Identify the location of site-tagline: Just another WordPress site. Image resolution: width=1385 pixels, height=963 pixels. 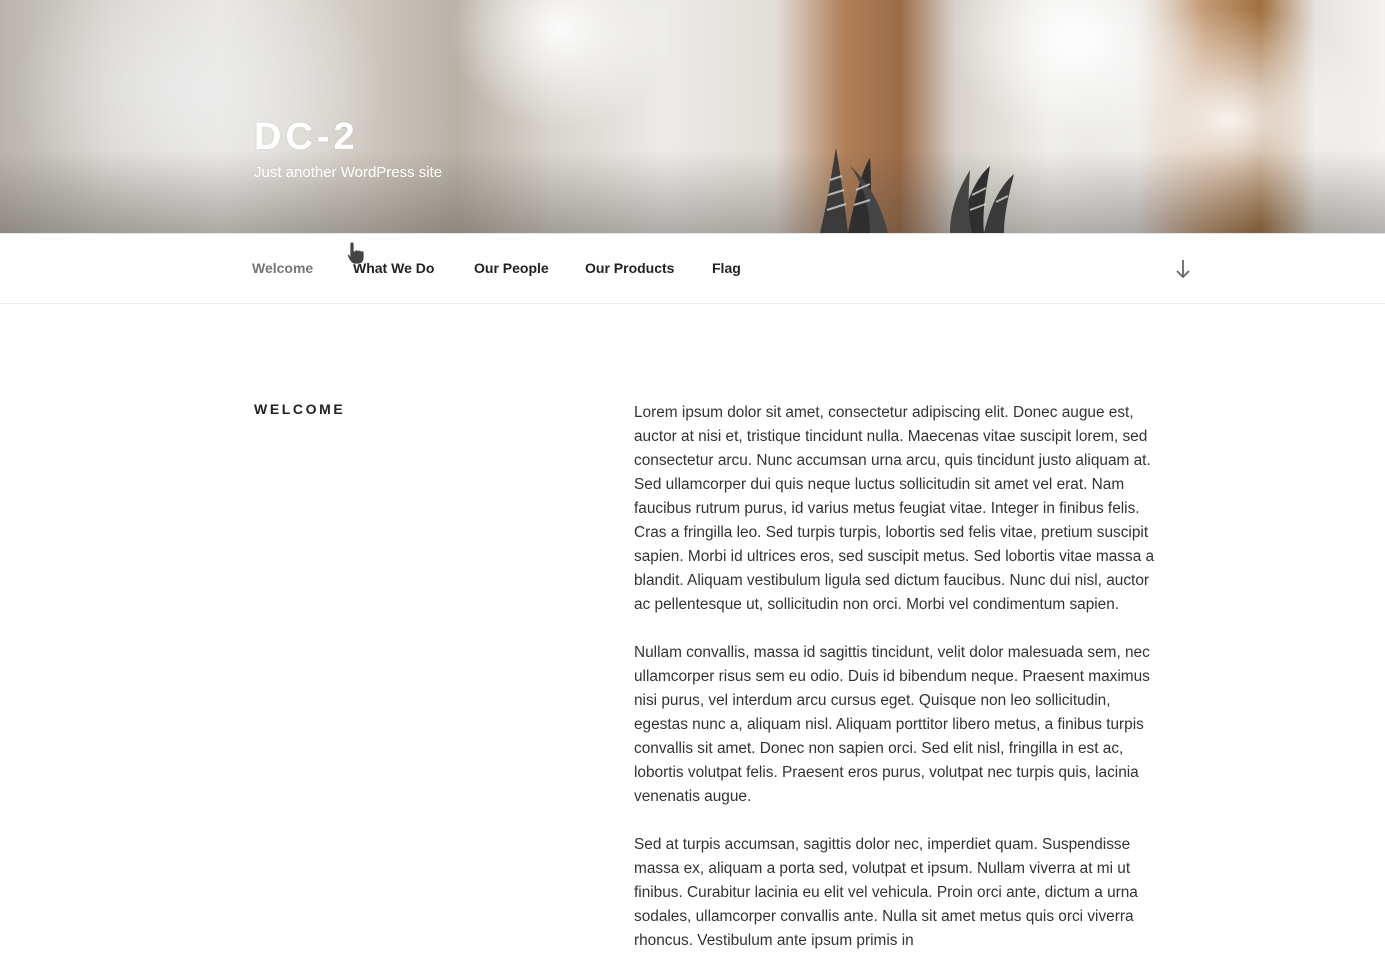
(348, 172).